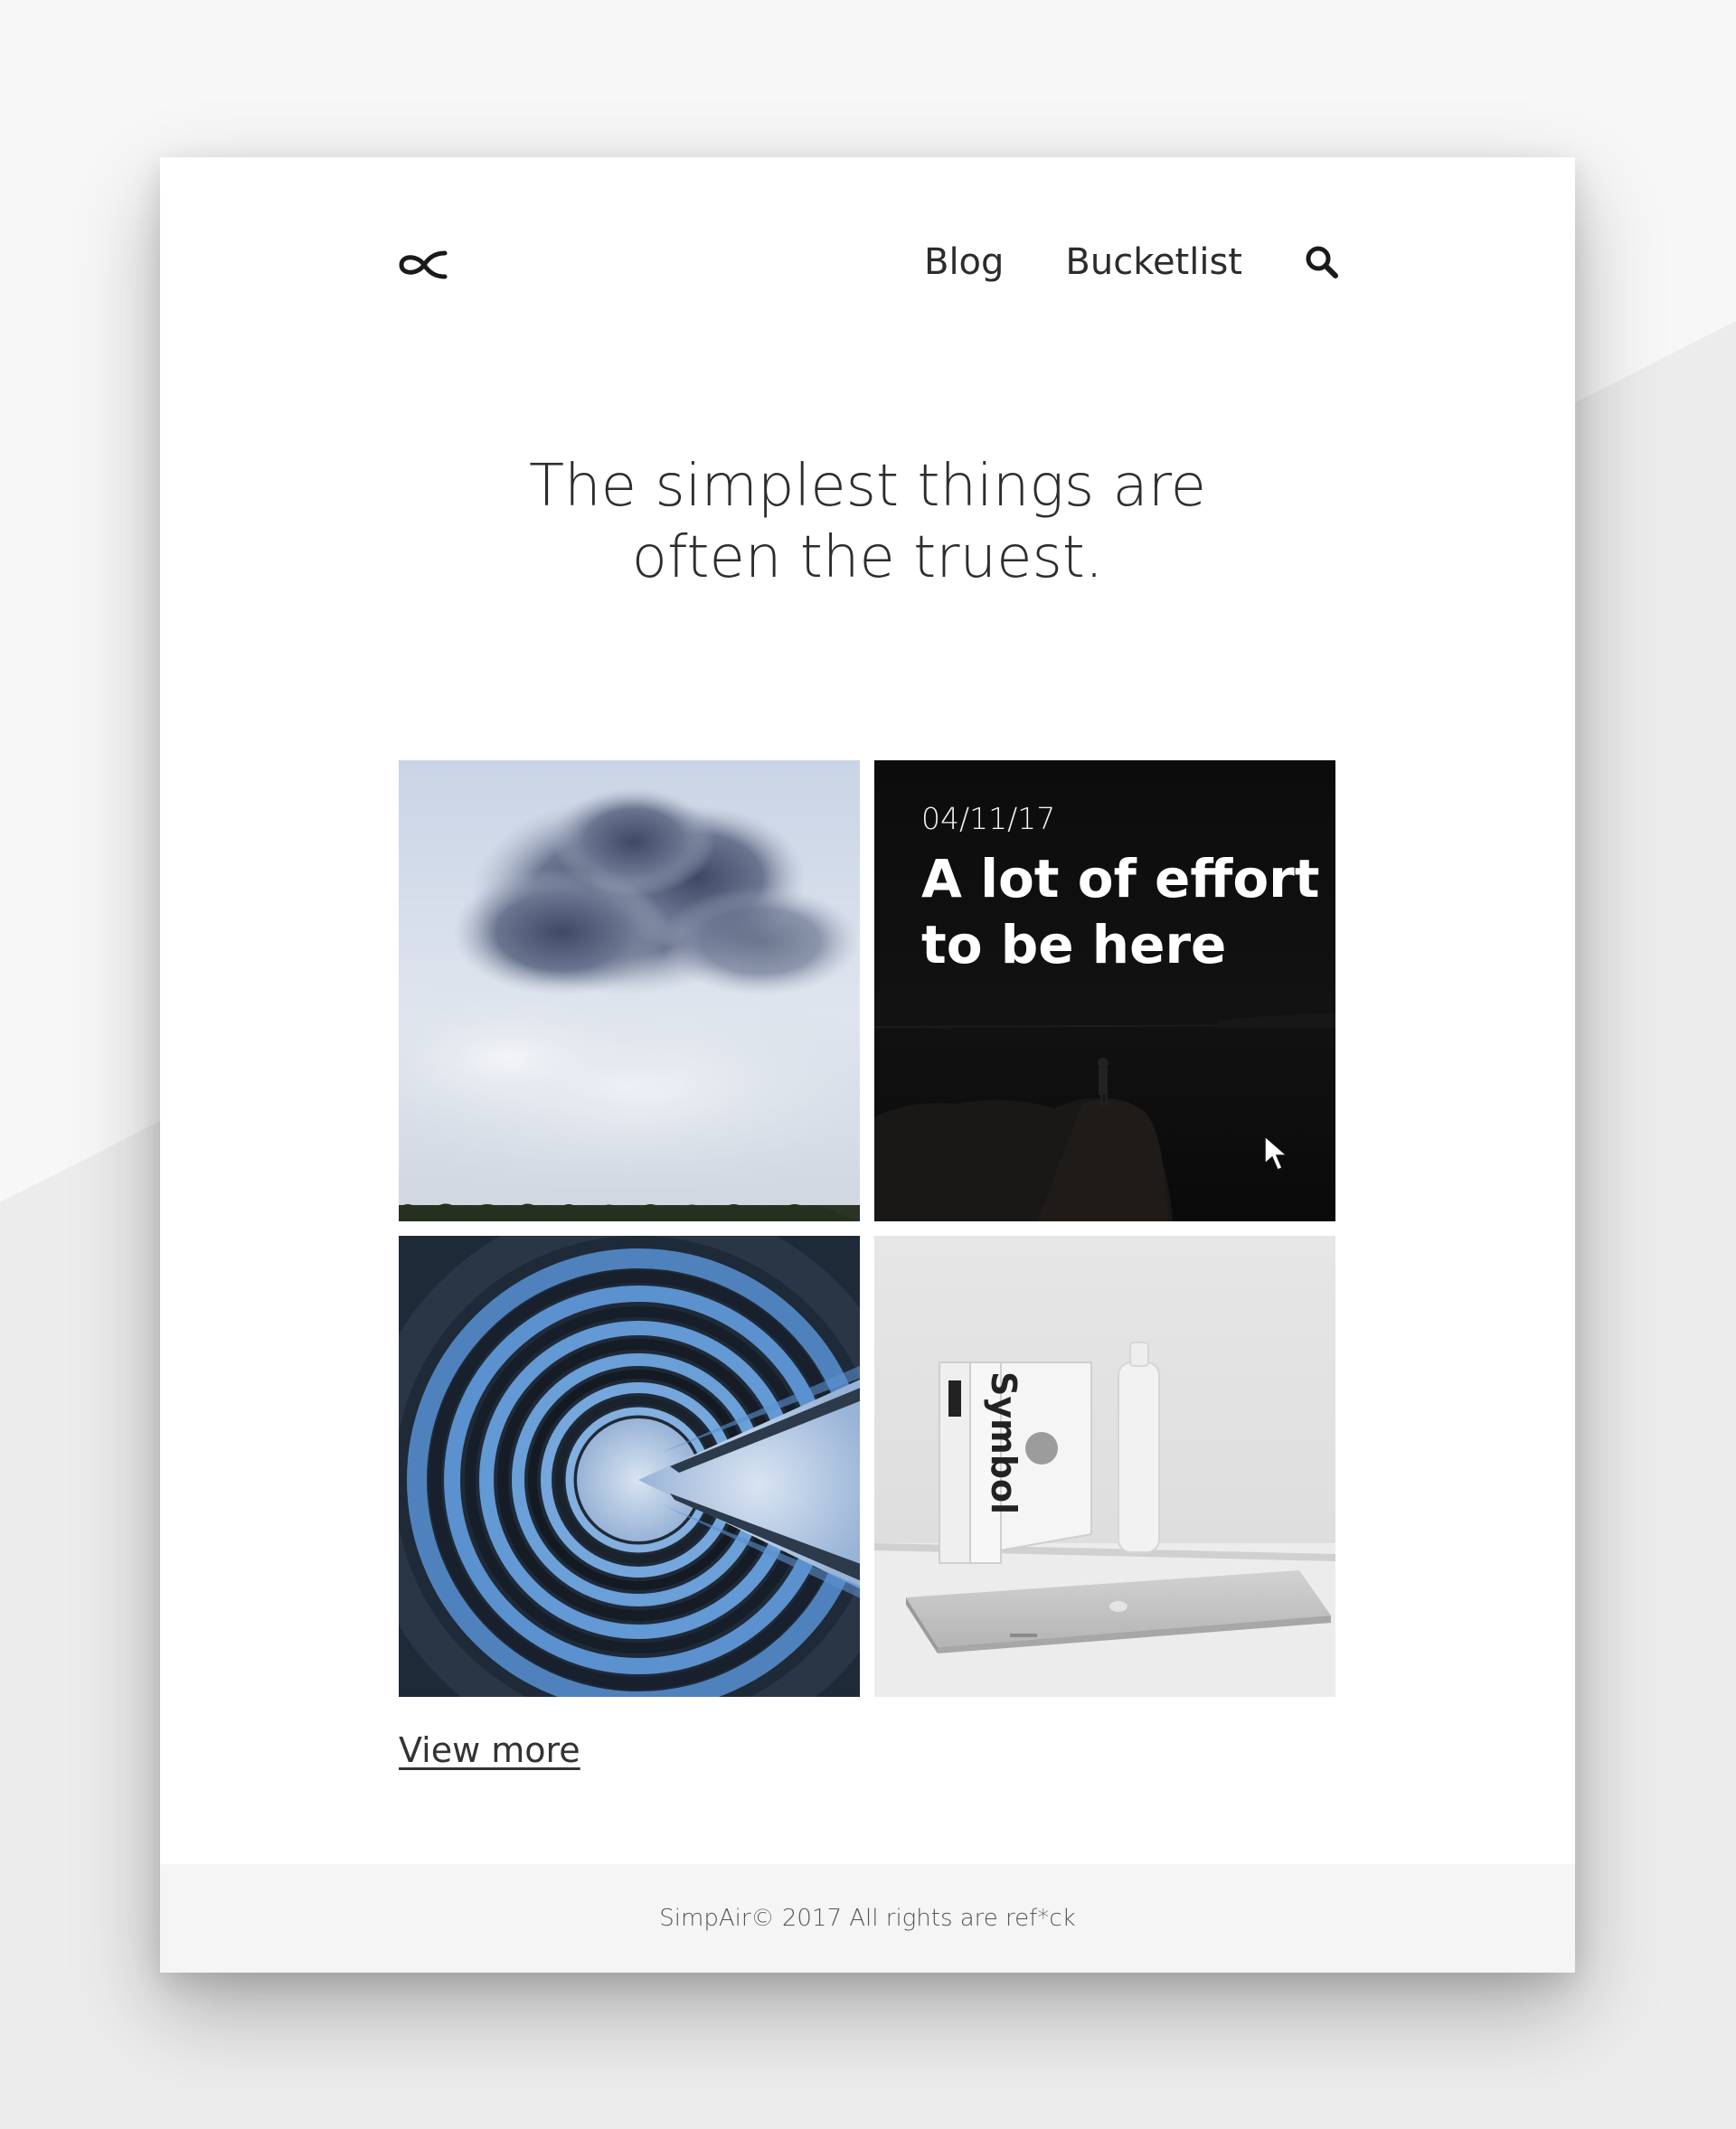 This screenshot has height=2129, width=1736. What do you see at coordinates (1004, 1442) in the screenshot?
I see `book-spine-text: Symbol` at bounding box center [1004, 1442].